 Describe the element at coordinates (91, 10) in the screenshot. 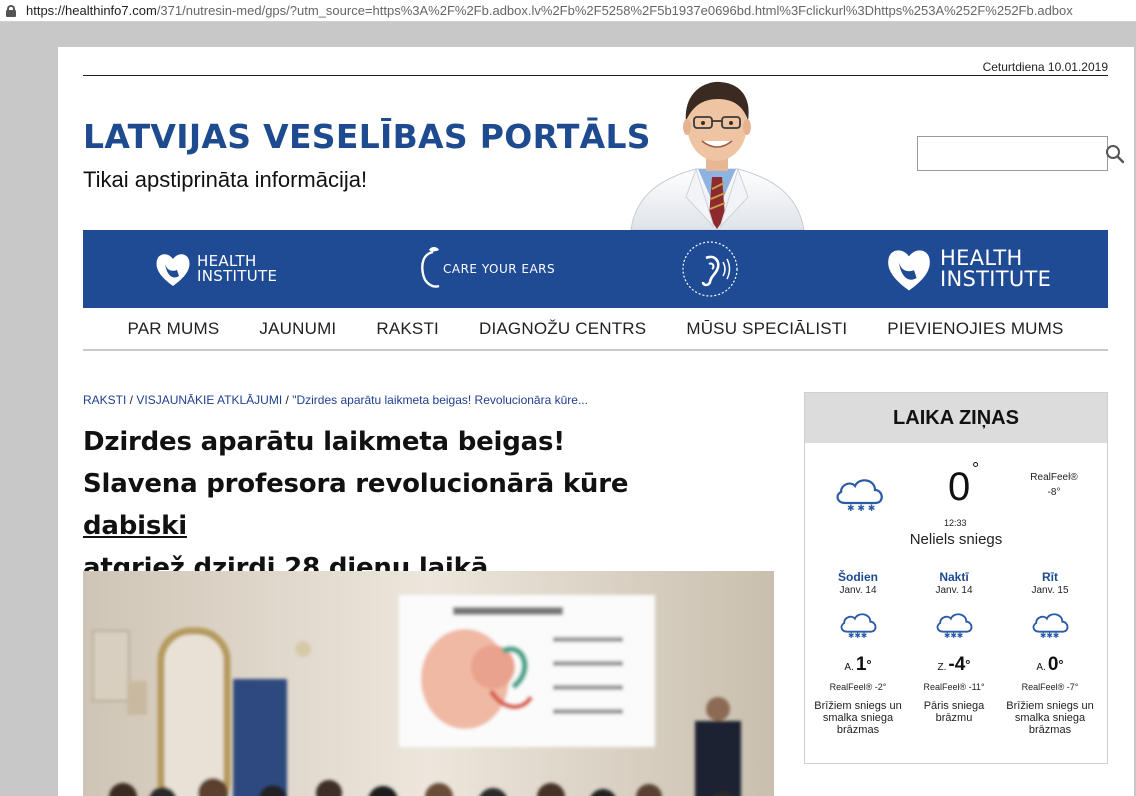

I see `url-host: https://healthinfo7.com` at that location.